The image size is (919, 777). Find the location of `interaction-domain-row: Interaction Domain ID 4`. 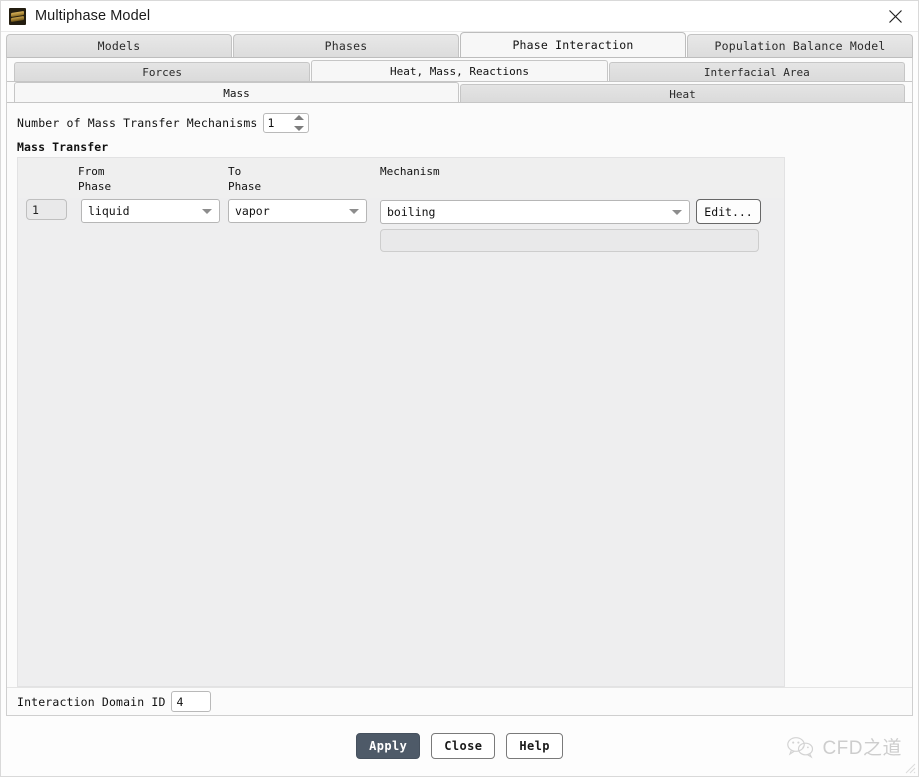

interaction-domain-row: Interaction Domain ID 4 is located at coordinates (459, 701).